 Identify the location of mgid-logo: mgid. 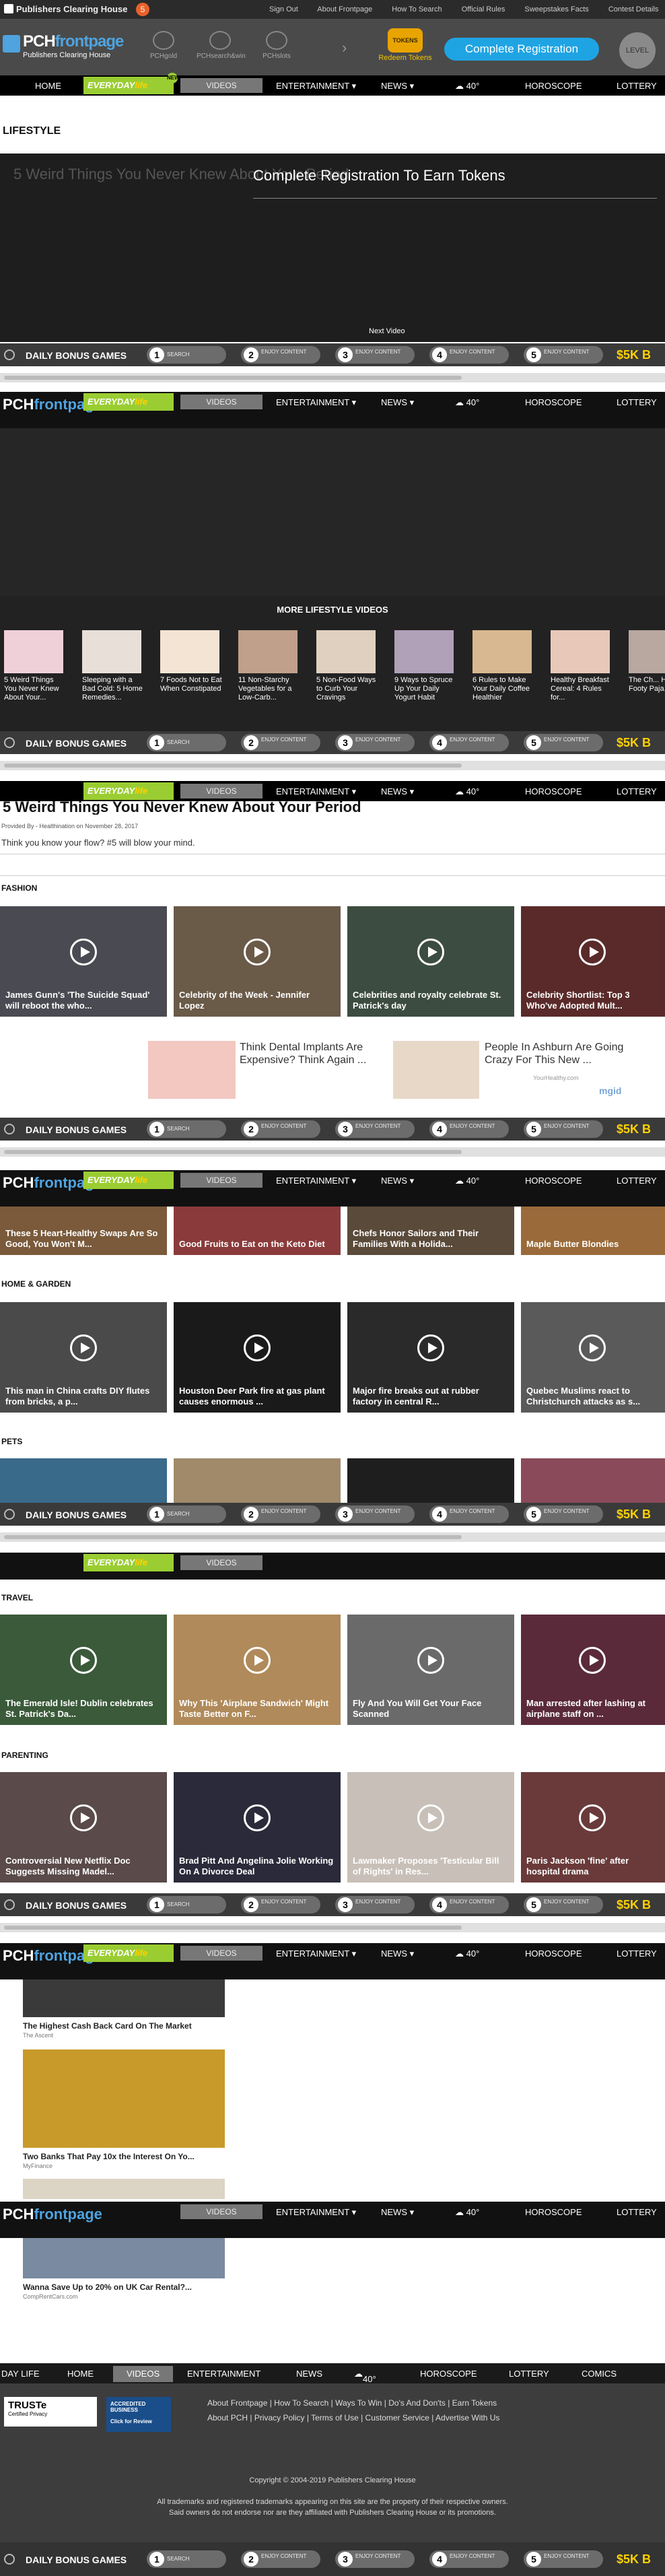
(610, 1090).